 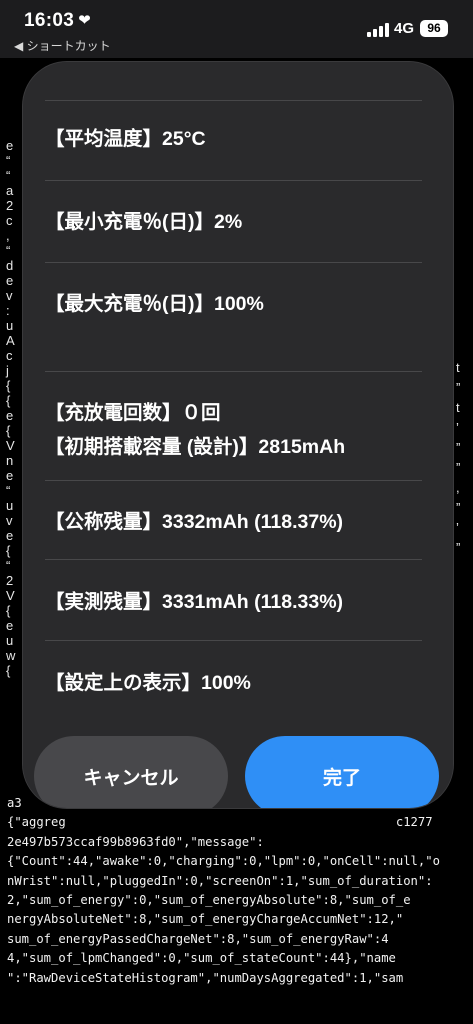 I want to click on done-button: 完了, so click(x=342, y=772).